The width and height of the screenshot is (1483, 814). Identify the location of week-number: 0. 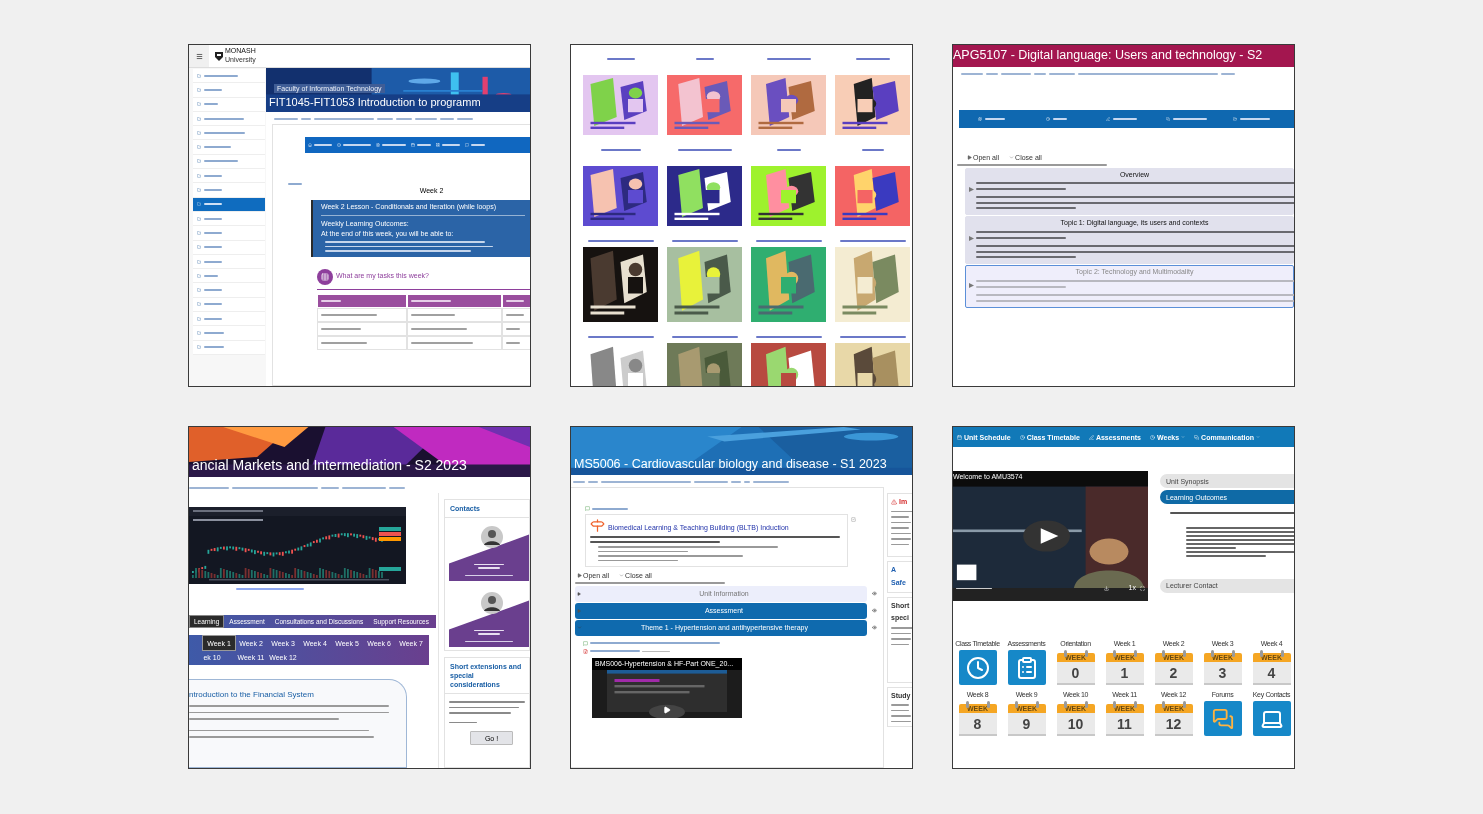
(1075, 672).